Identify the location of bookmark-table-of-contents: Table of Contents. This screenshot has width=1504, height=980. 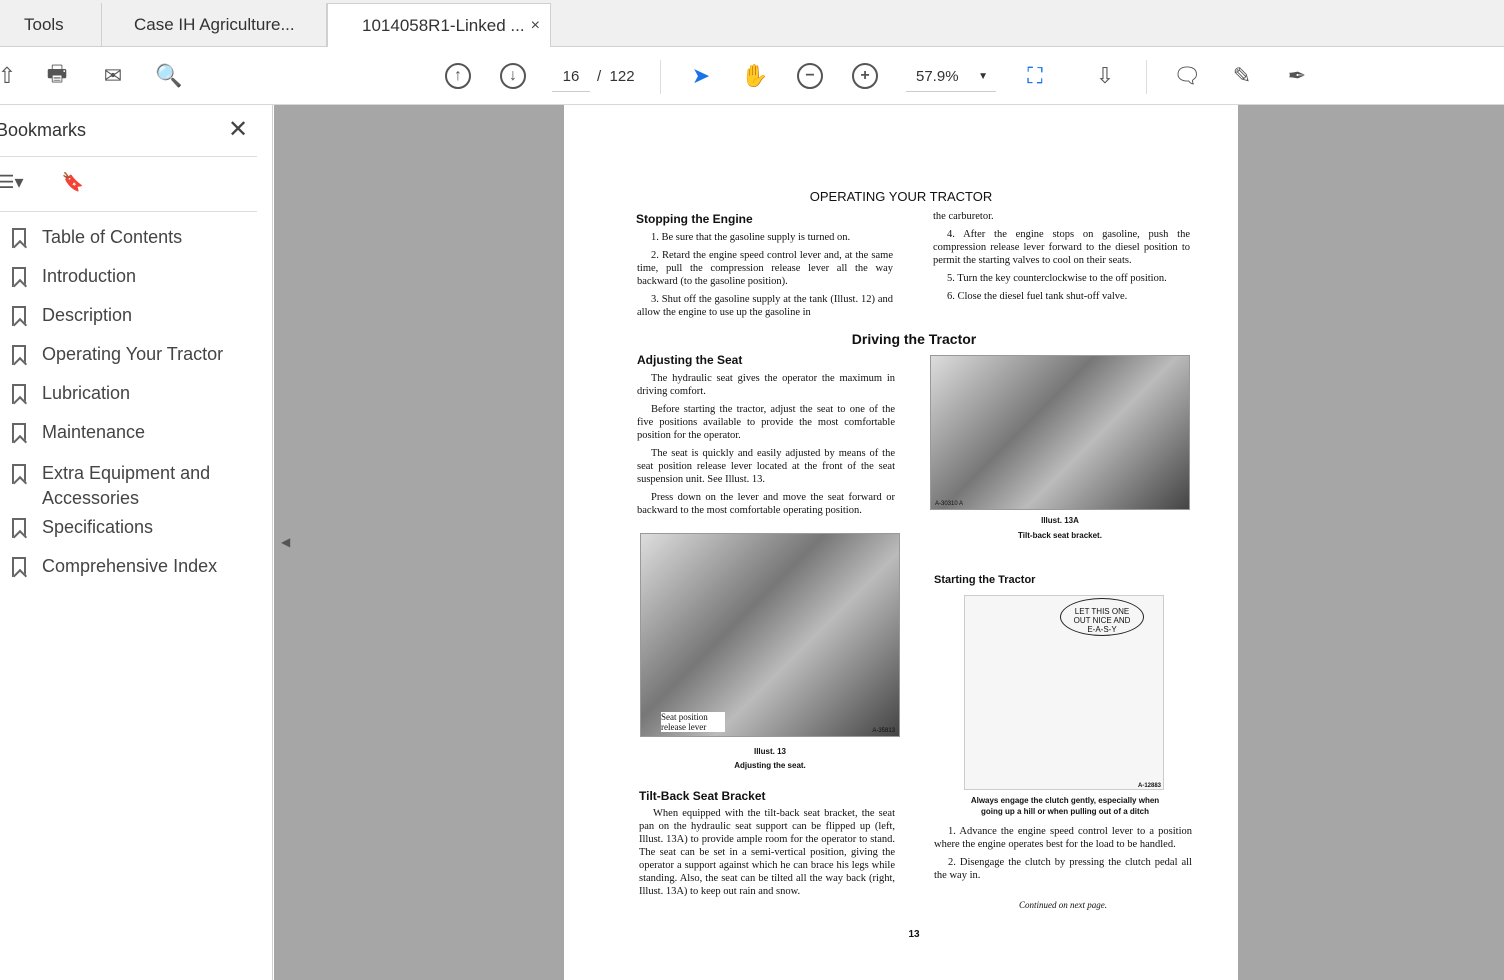
(97, 237).